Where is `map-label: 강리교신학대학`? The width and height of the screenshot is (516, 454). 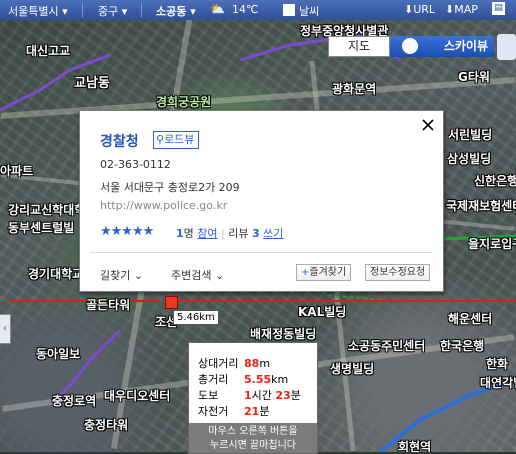
map-label: 강리교신학대학 is located at coordinates (47, 210).